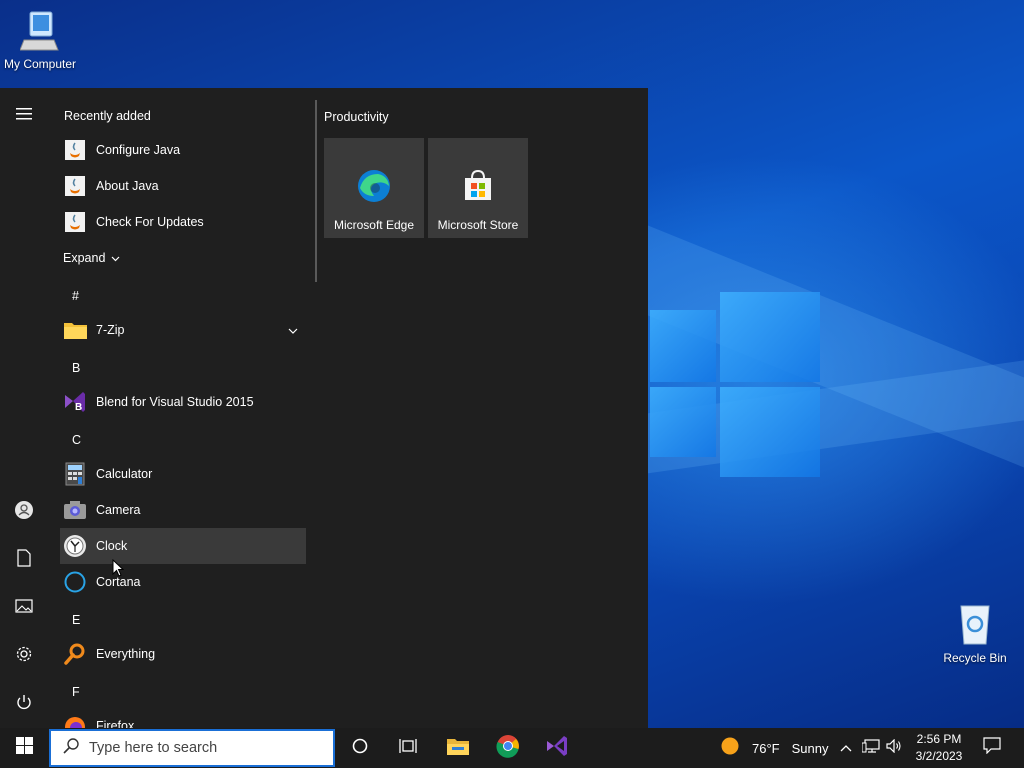  I want to click on clock-icon, so click(75, 546).